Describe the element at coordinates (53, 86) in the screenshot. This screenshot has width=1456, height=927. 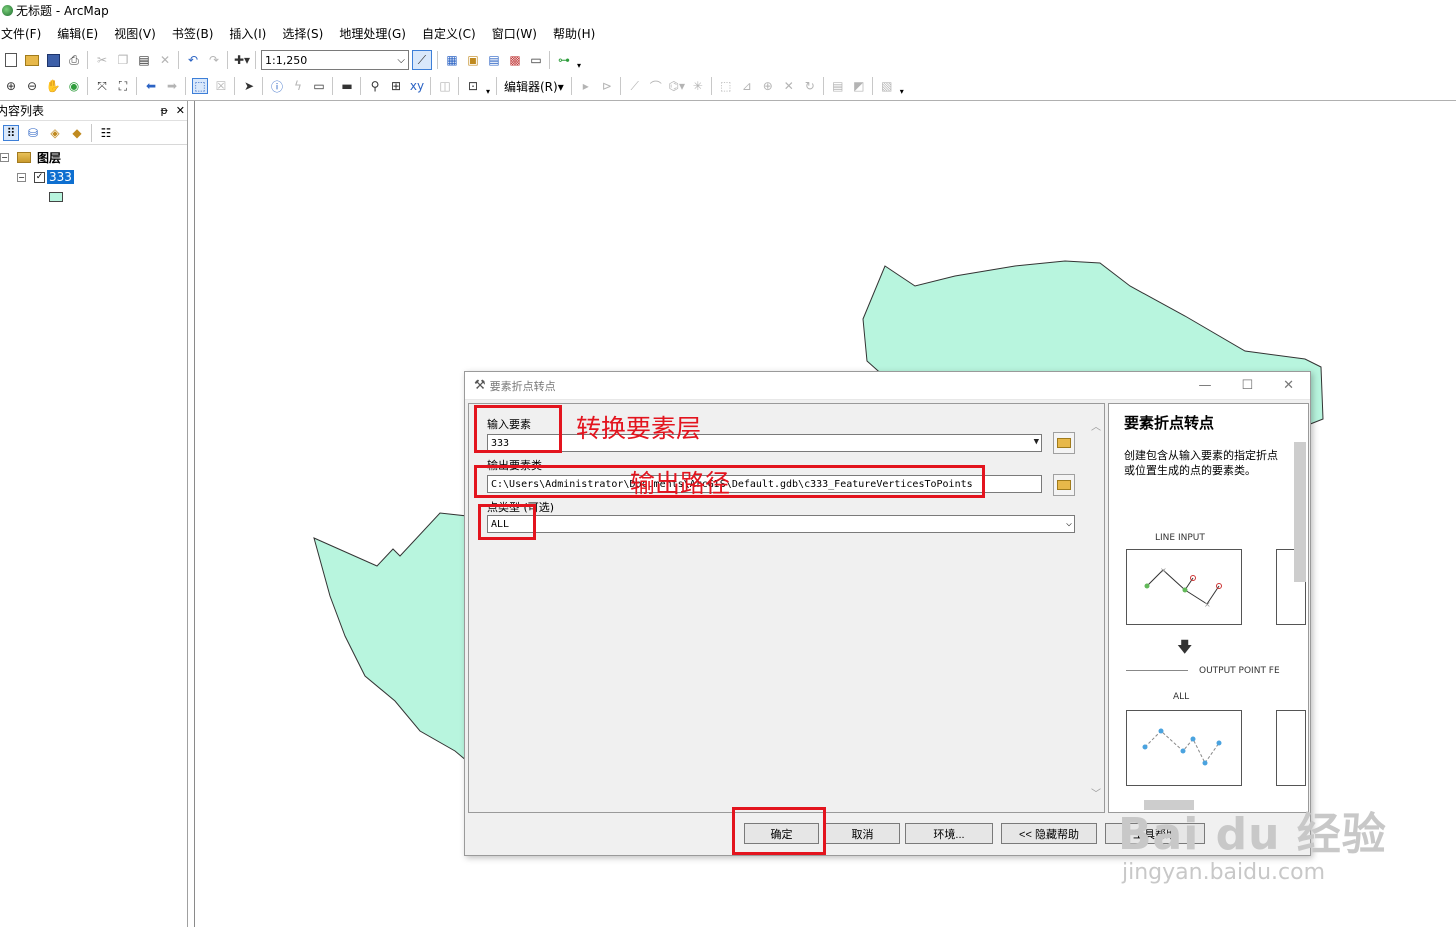
I see `pan-icon: ✋` at that location.